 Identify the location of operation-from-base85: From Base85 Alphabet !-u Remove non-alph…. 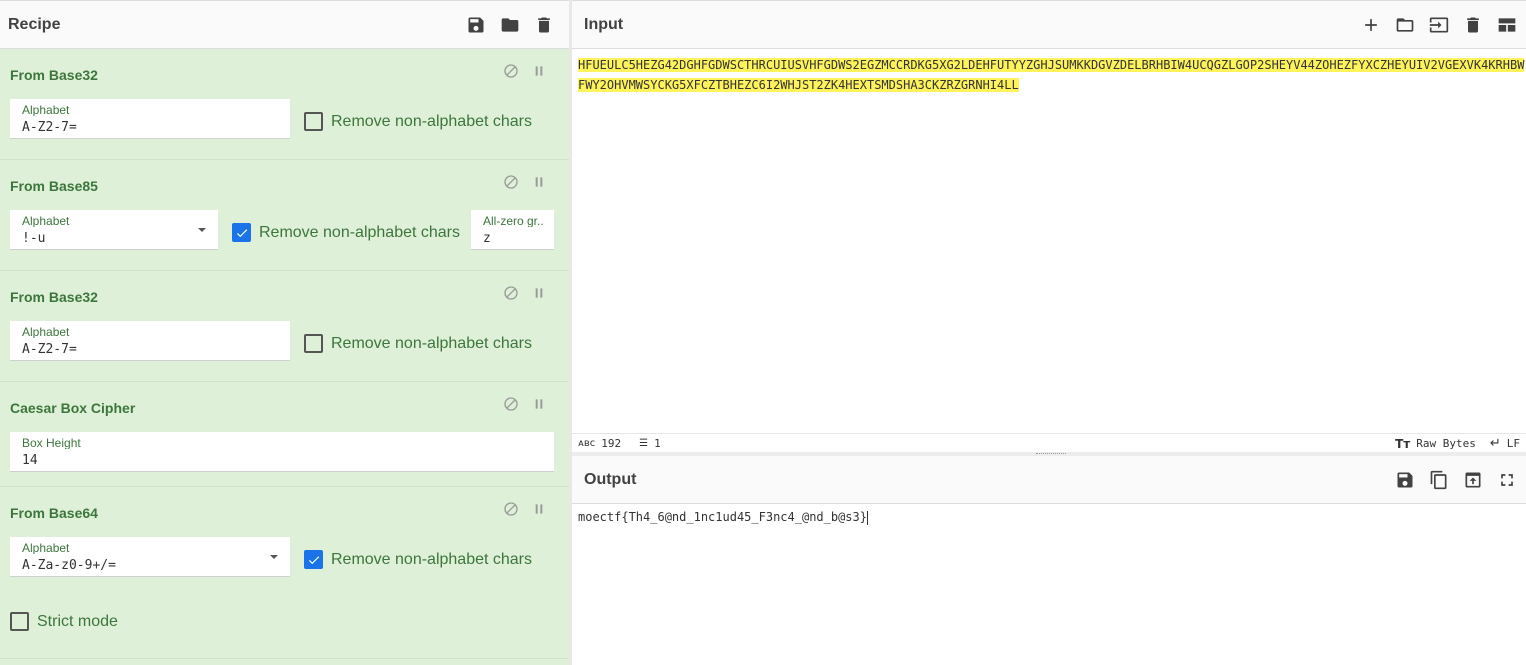
(284, 215).